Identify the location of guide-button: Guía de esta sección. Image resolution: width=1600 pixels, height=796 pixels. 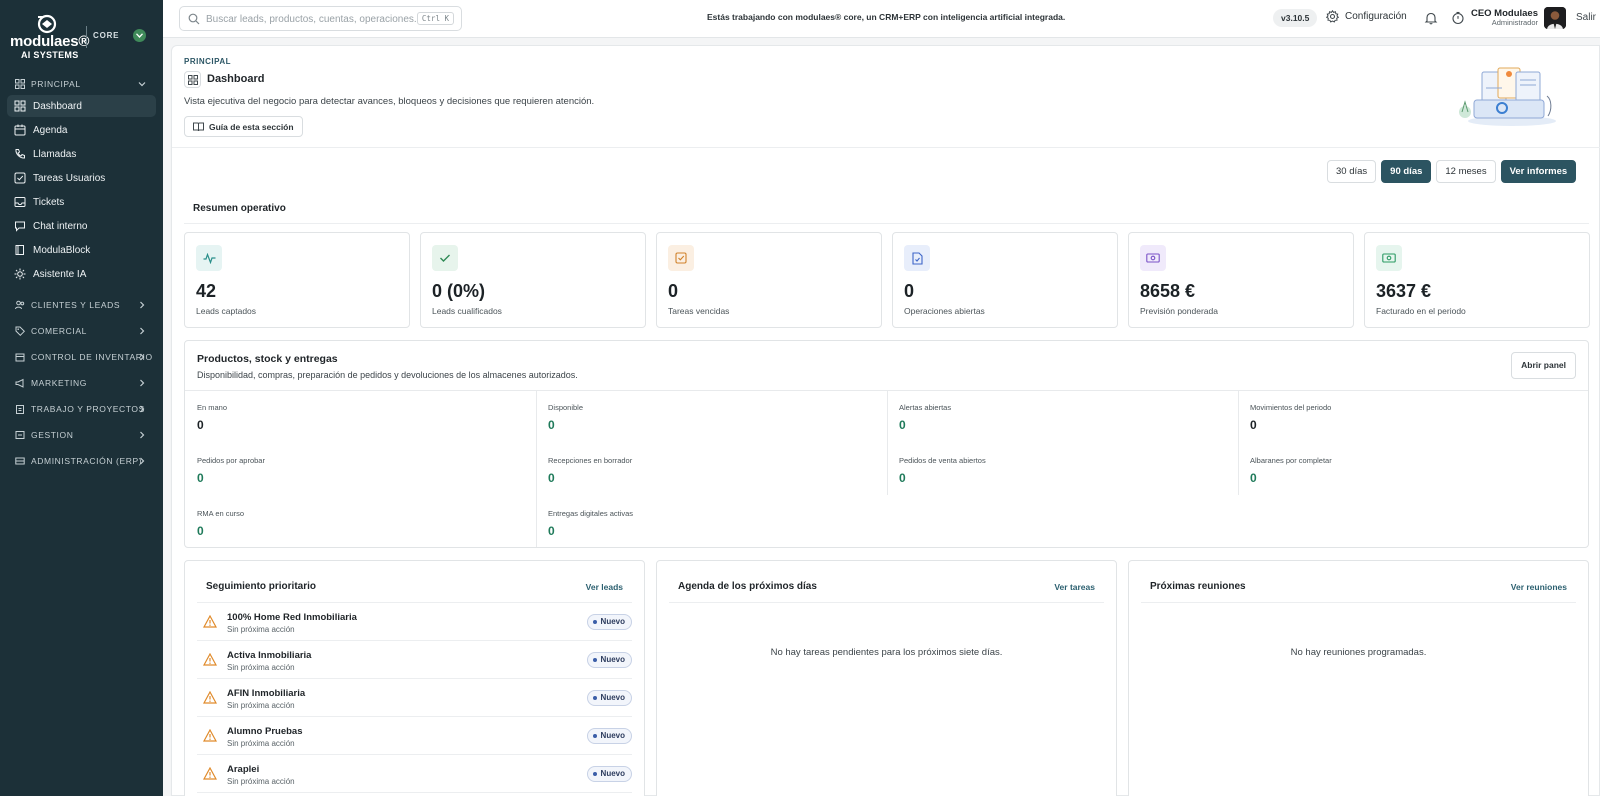
(243, 126).